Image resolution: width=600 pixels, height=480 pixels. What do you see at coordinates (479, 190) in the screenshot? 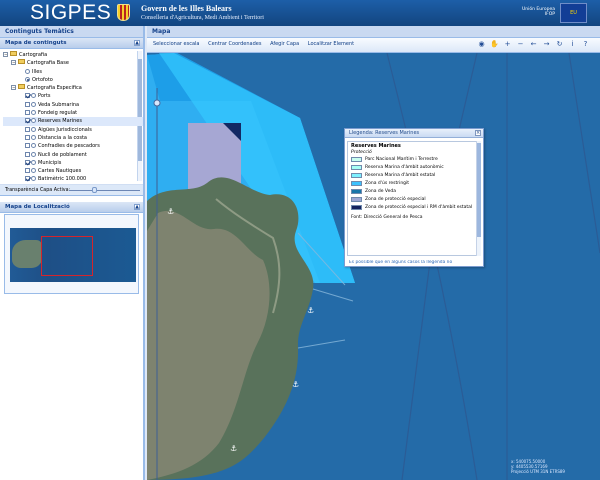
I see `legend-scroll-thumb` at bounding box center [479, 190].